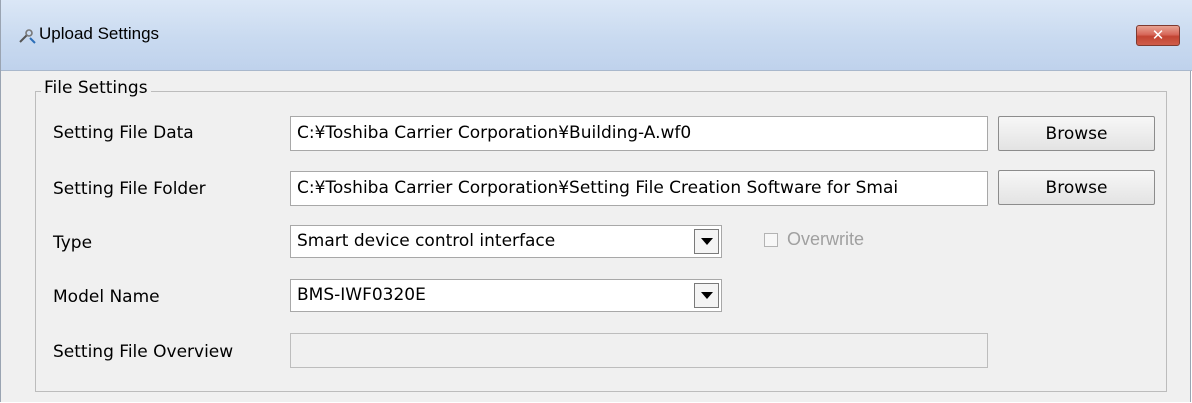  I want to click on setting-file-overview-label: Setting File Overview, so click(143, 352).